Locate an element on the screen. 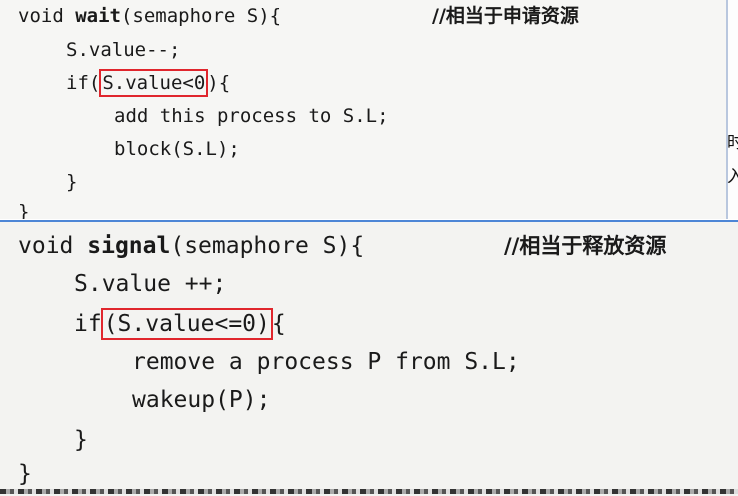 The height and width of the screenshot is (496, 738). wait-block-statement: block(S.L); is located at coordinates (177, 149).